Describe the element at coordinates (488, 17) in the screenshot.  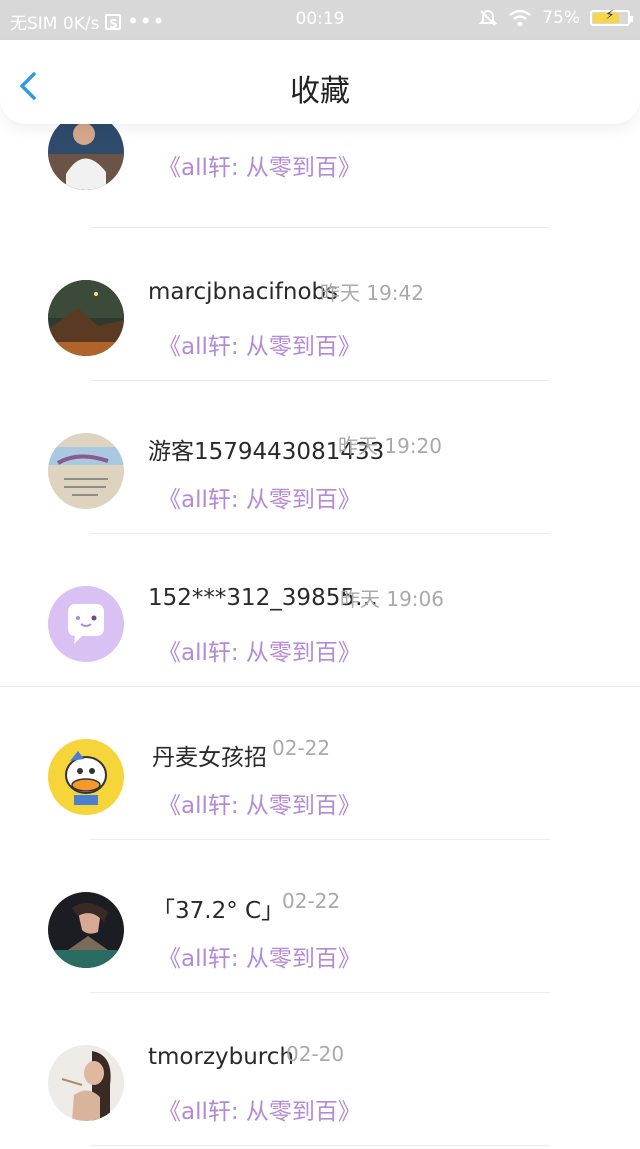
I see `mute-bell-icon` at that location.